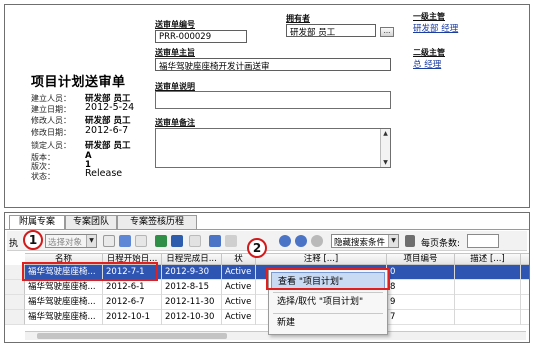 The height and width of the screenshot is (347, 534). Describe the element at coordinates (51, 120) in the screenshot. I see `modified-by-label: 修改人员：` at that location.